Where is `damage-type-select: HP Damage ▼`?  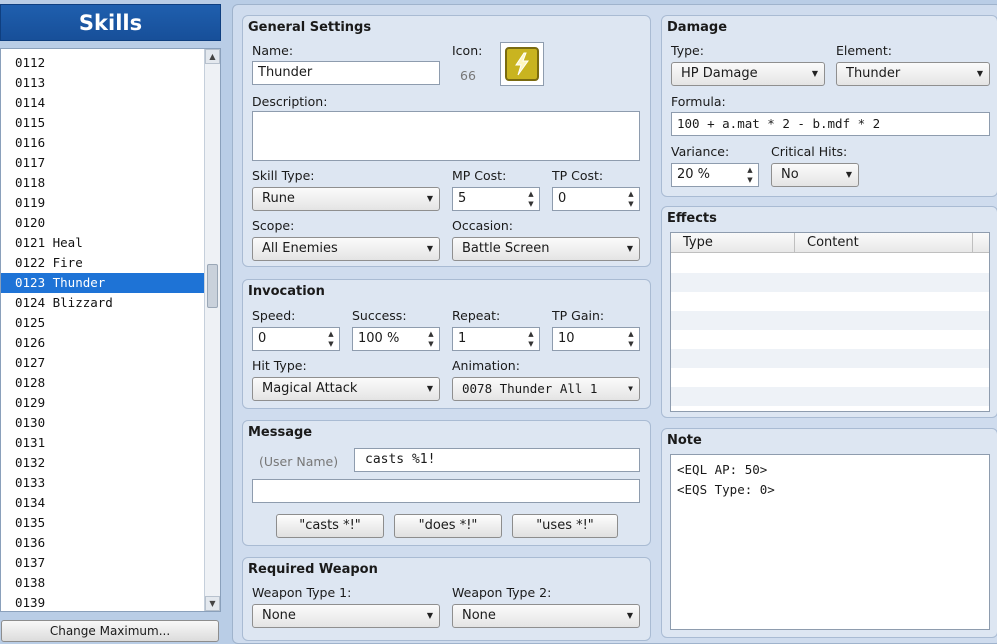 damage-type-select: HP Damage ▼ is located at coordinates (748, 74).